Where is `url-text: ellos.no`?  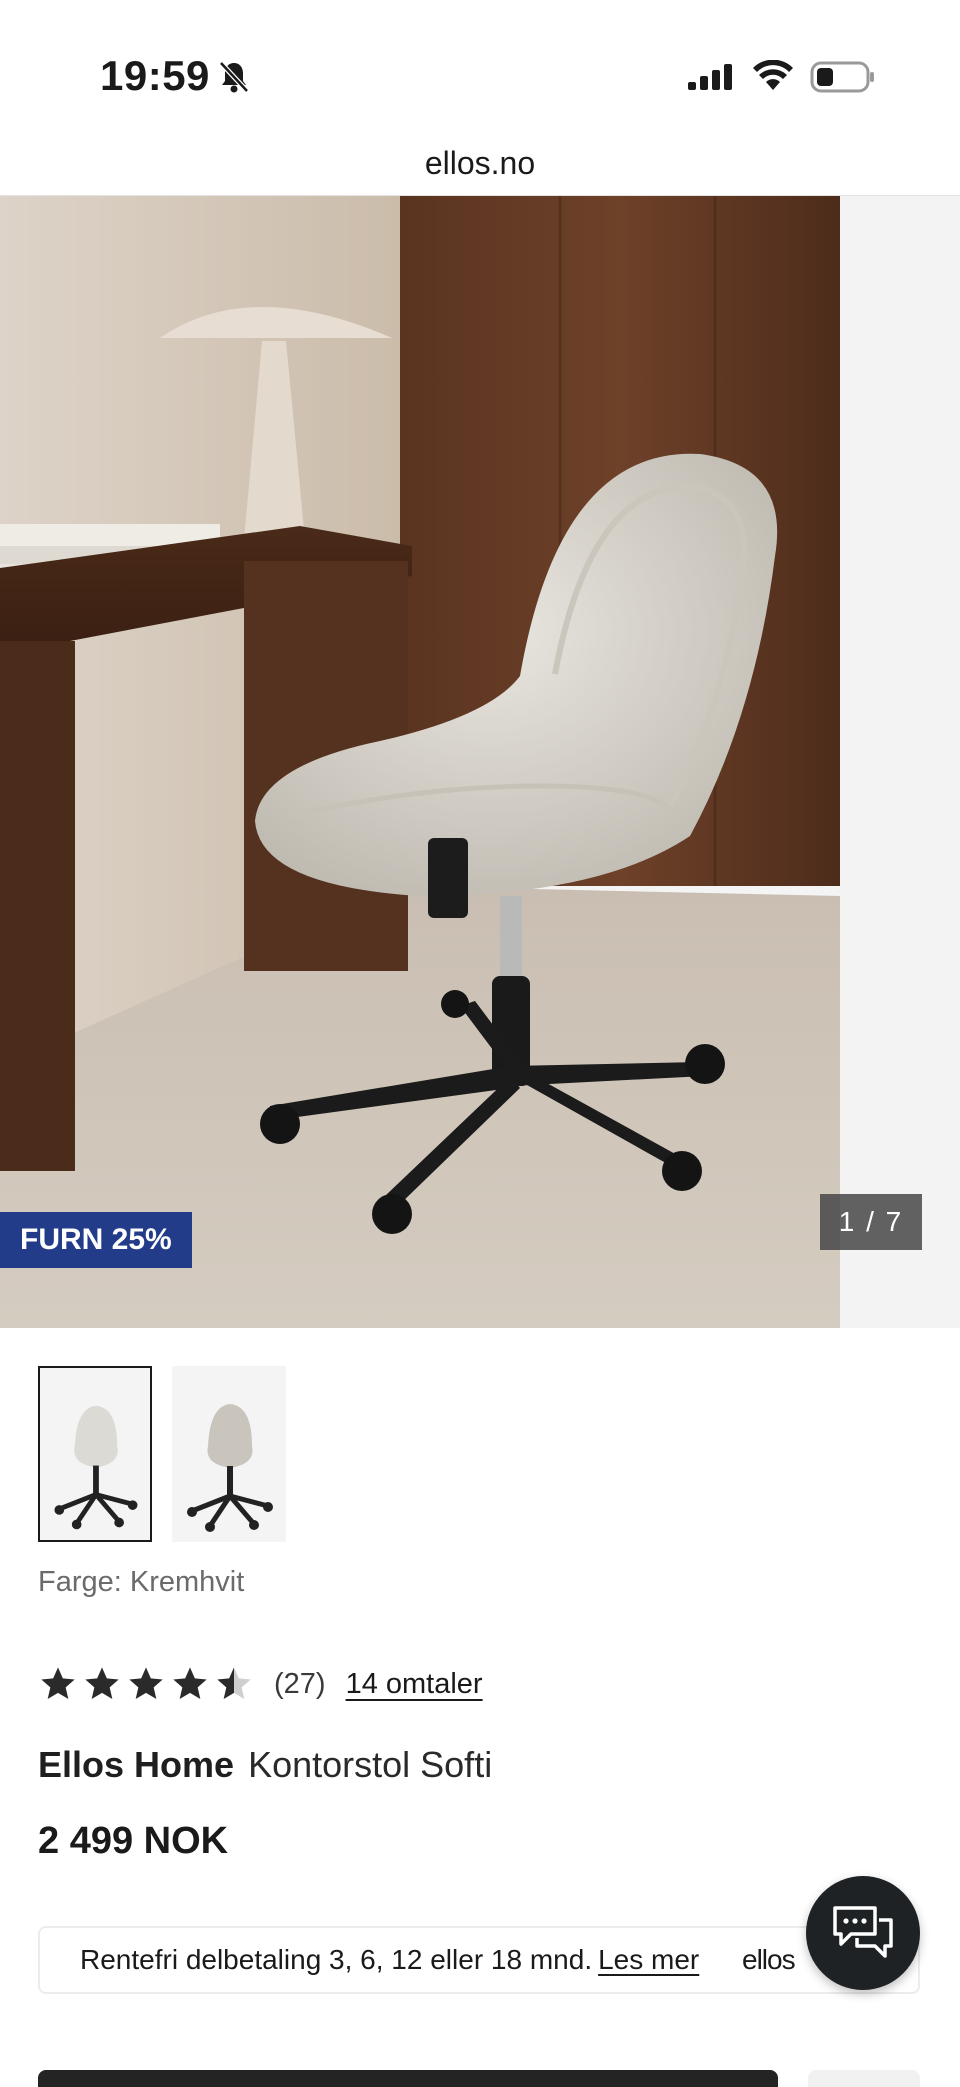 url-text: ellos.no is located at coordinates (480, 163).